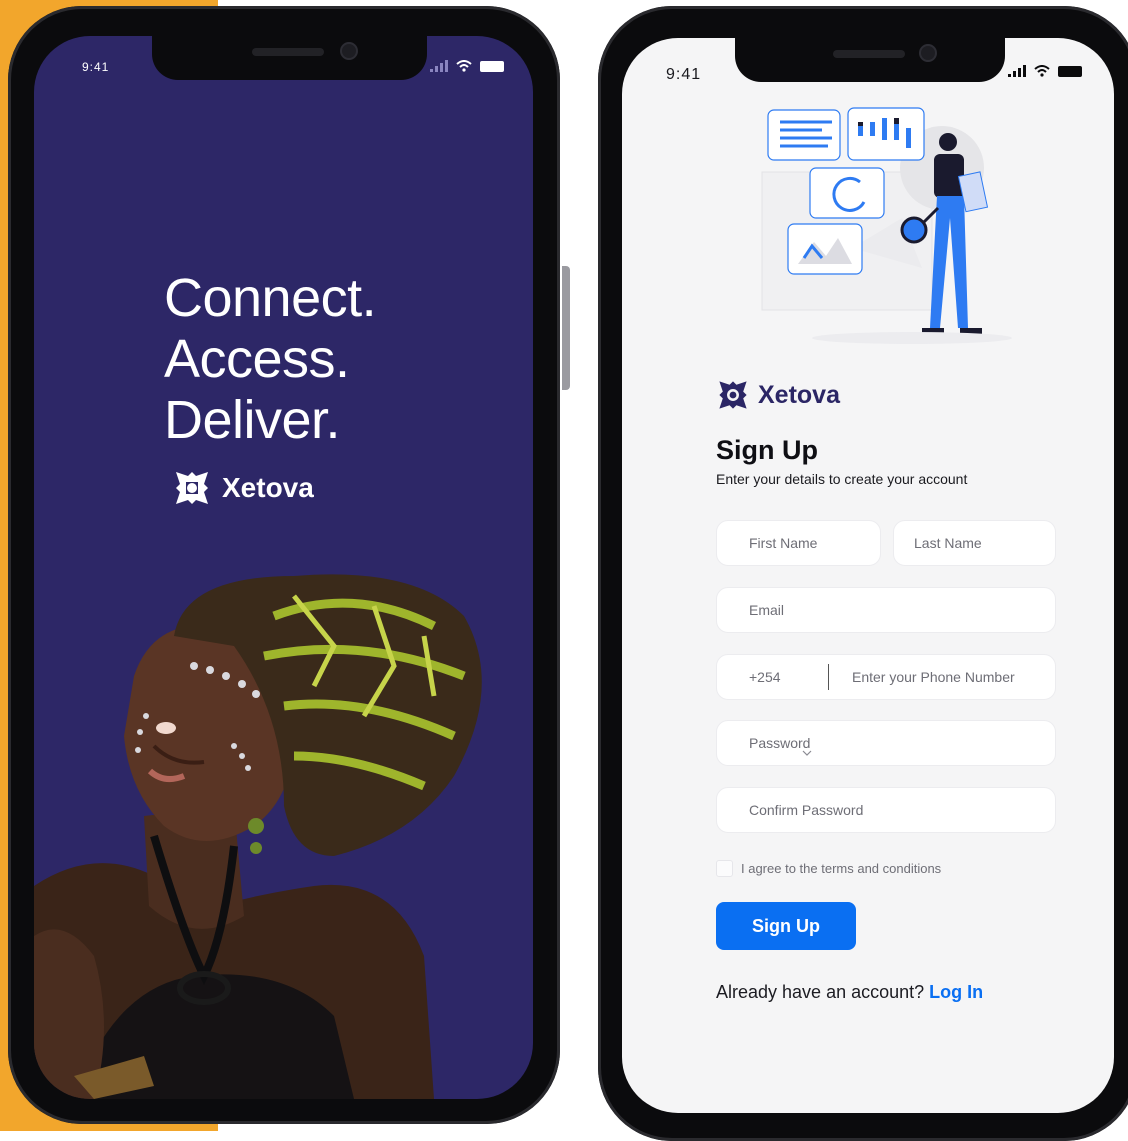 This screenshot has height=1141, width=1128. What do you see at coordinates (886, 810) in the screenshot?
I see `confirm-password-field: Confirm Password` at bounding box center [886, 810].